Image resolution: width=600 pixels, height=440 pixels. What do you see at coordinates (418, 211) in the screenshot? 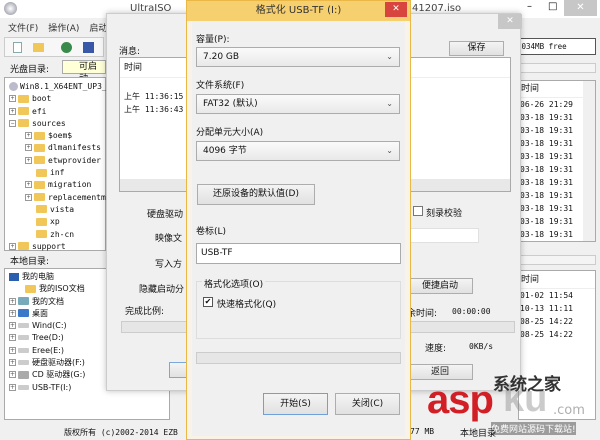
I see `verify-checkbox` at bounding box center [418, 211].